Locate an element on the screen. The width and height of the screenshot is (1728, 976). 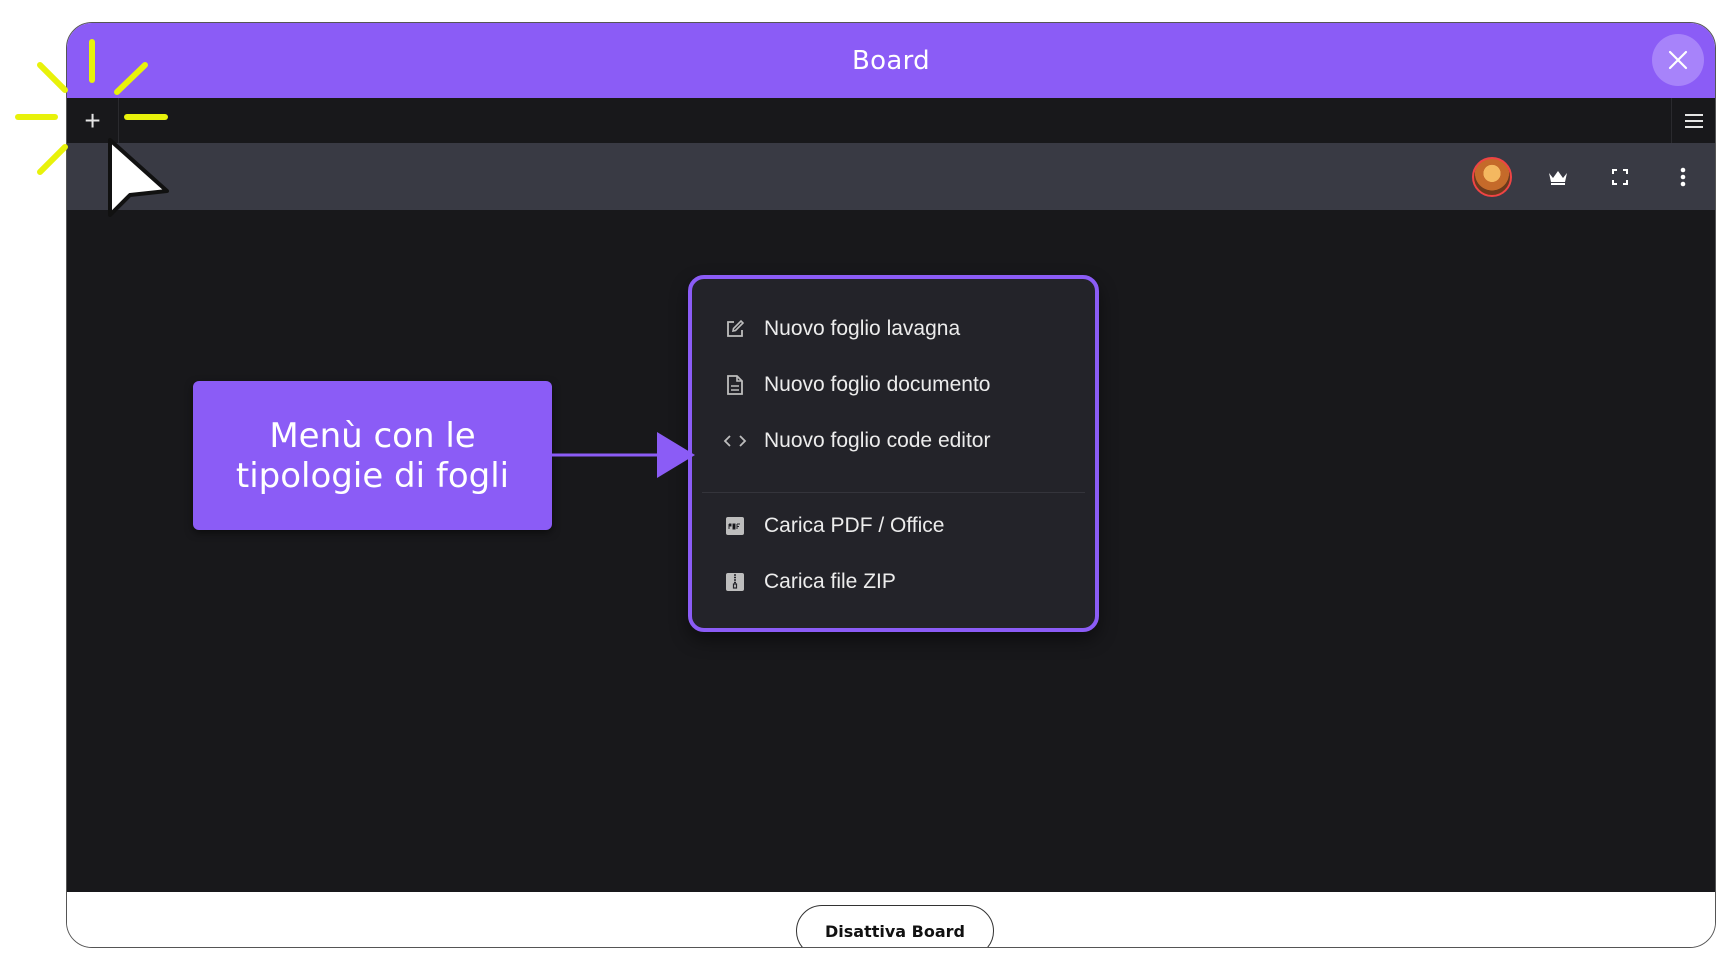
close-icon is located at coordinates (1678, 60).